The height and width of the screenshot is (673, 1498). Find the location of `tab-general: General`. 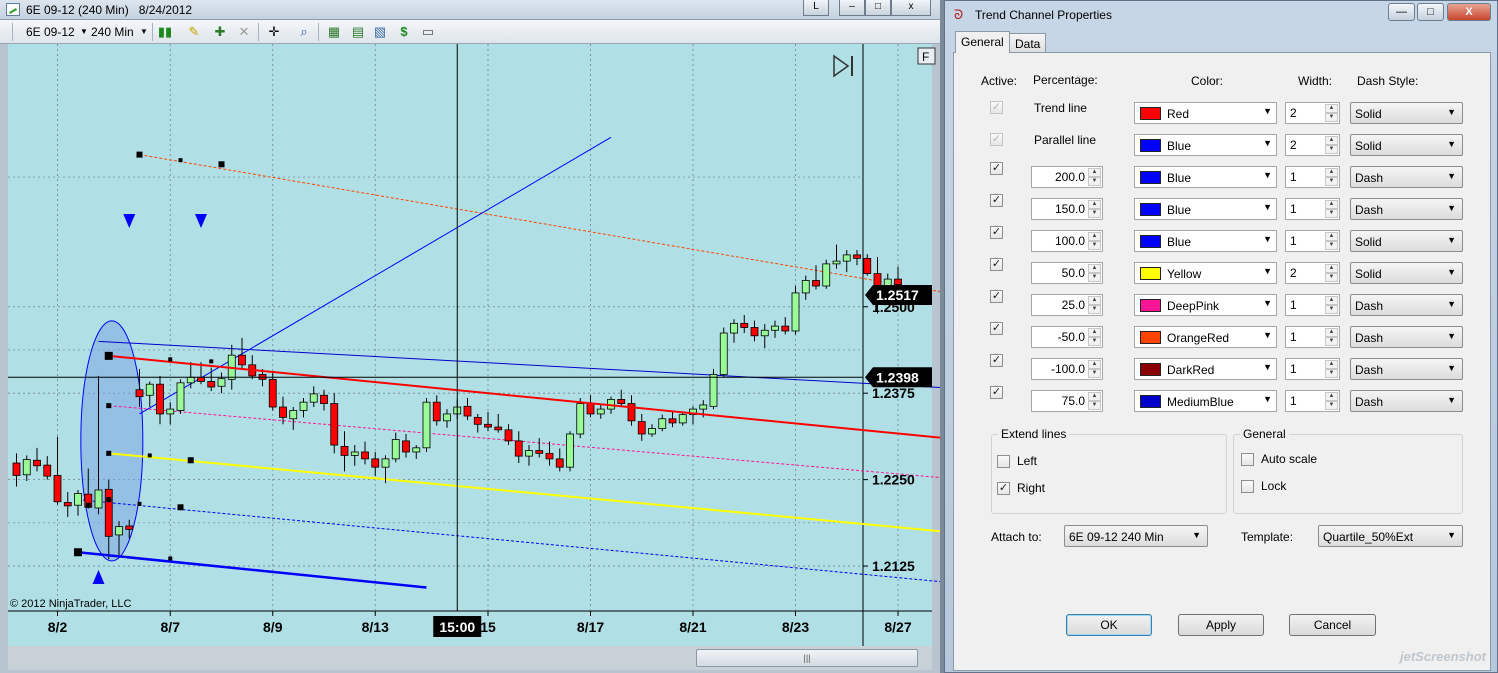

tab-general: General is located at coordinates (982, 42).